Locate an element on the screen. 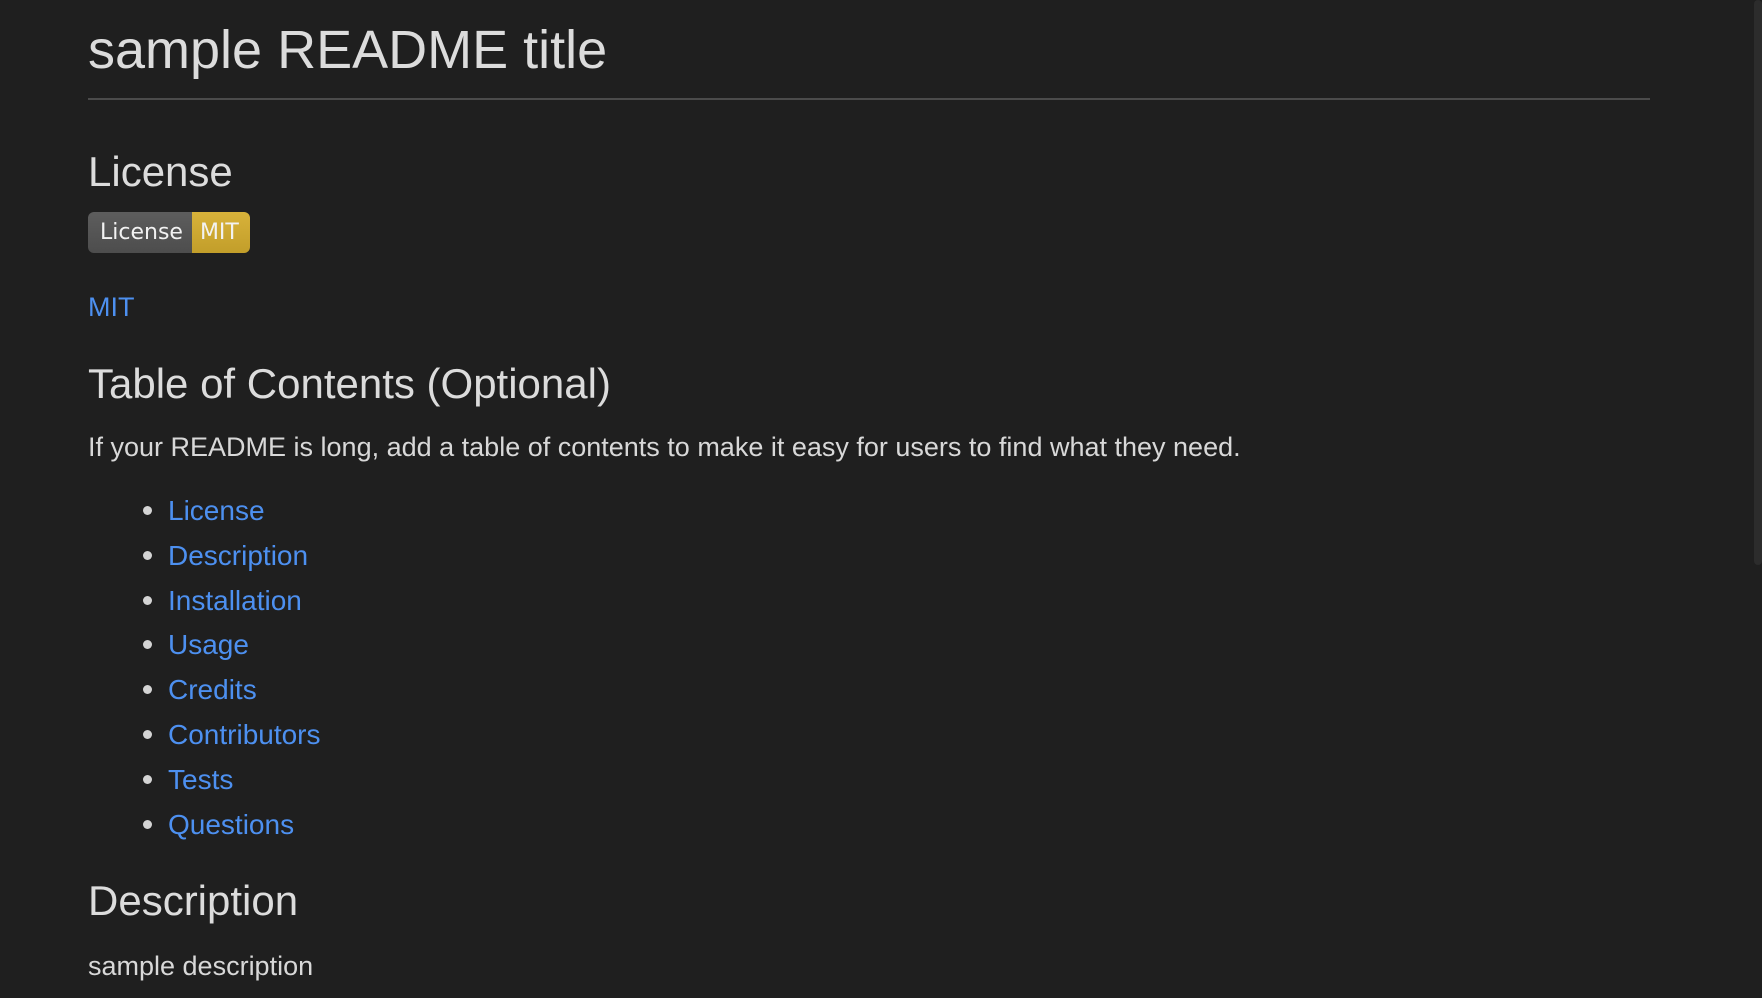  toc-link-license: License is located at coordinates (216, 511).